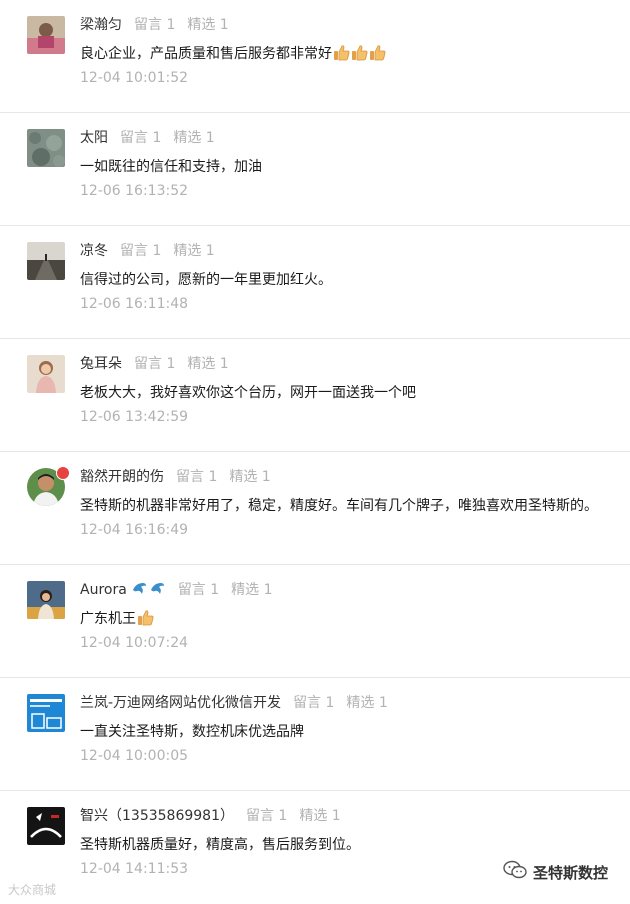  I want to click on comment-time: 12-06 16:13:52, so click(134, 191).